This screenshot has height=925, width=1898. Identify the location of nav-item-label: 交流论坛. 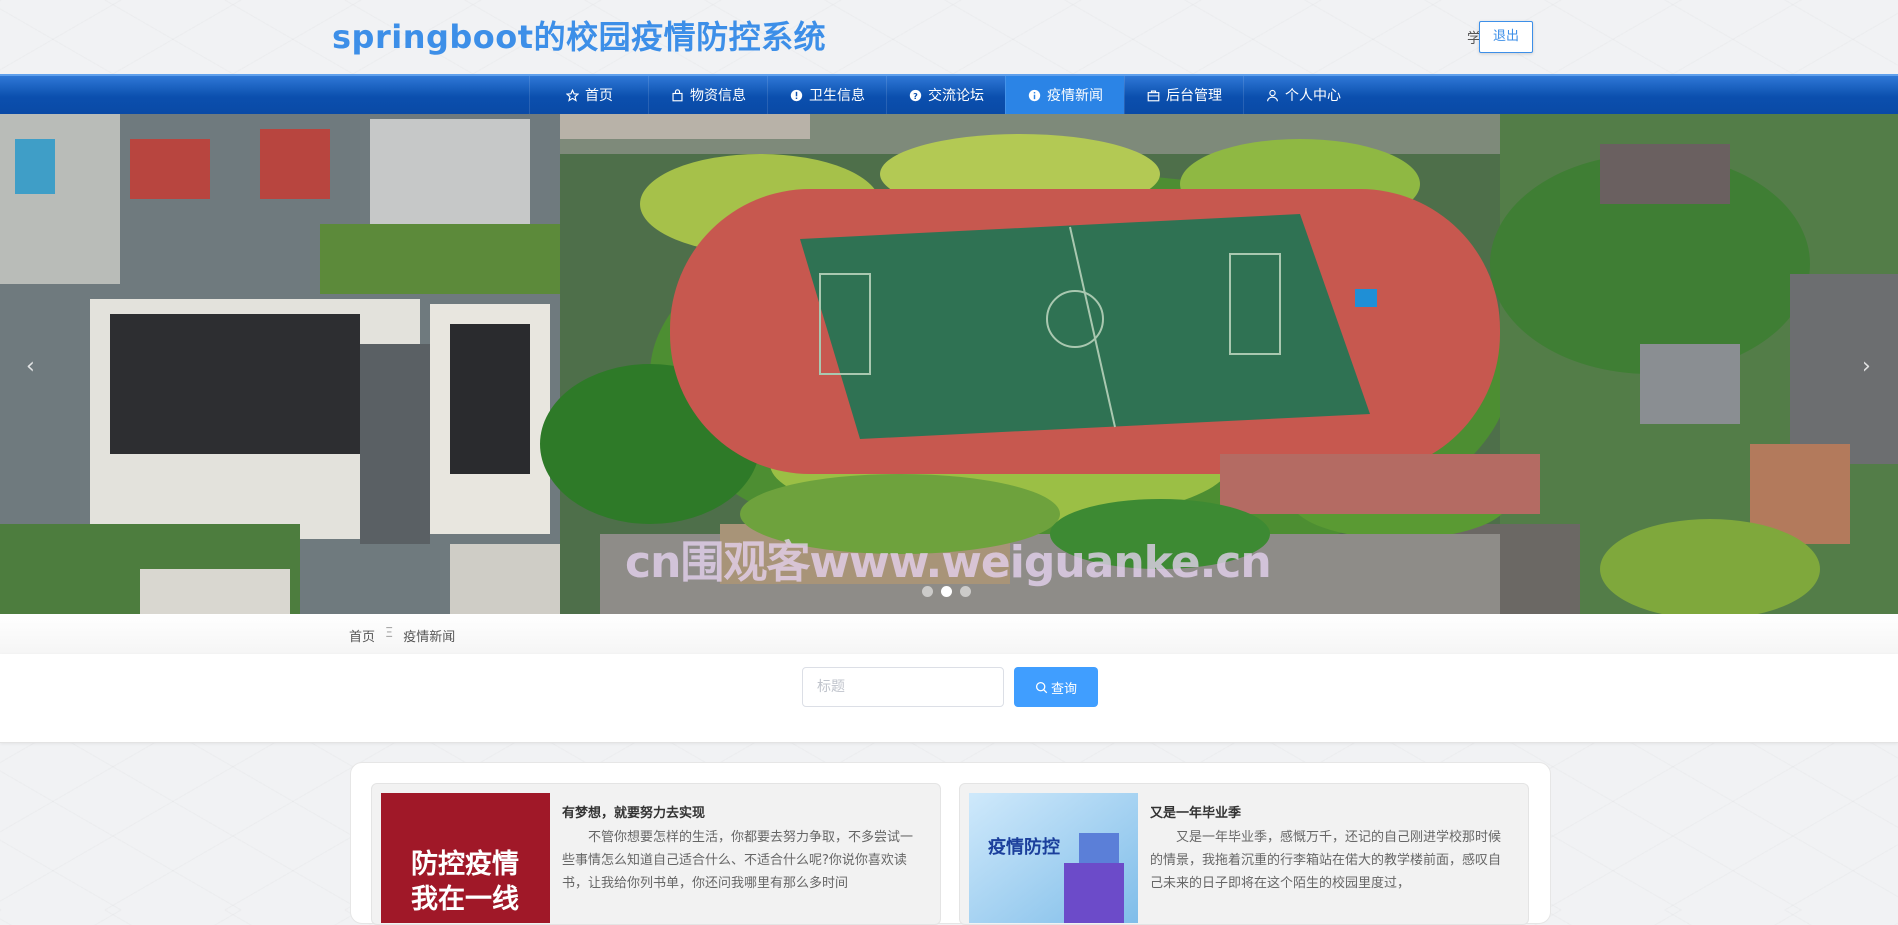
(956, 96).